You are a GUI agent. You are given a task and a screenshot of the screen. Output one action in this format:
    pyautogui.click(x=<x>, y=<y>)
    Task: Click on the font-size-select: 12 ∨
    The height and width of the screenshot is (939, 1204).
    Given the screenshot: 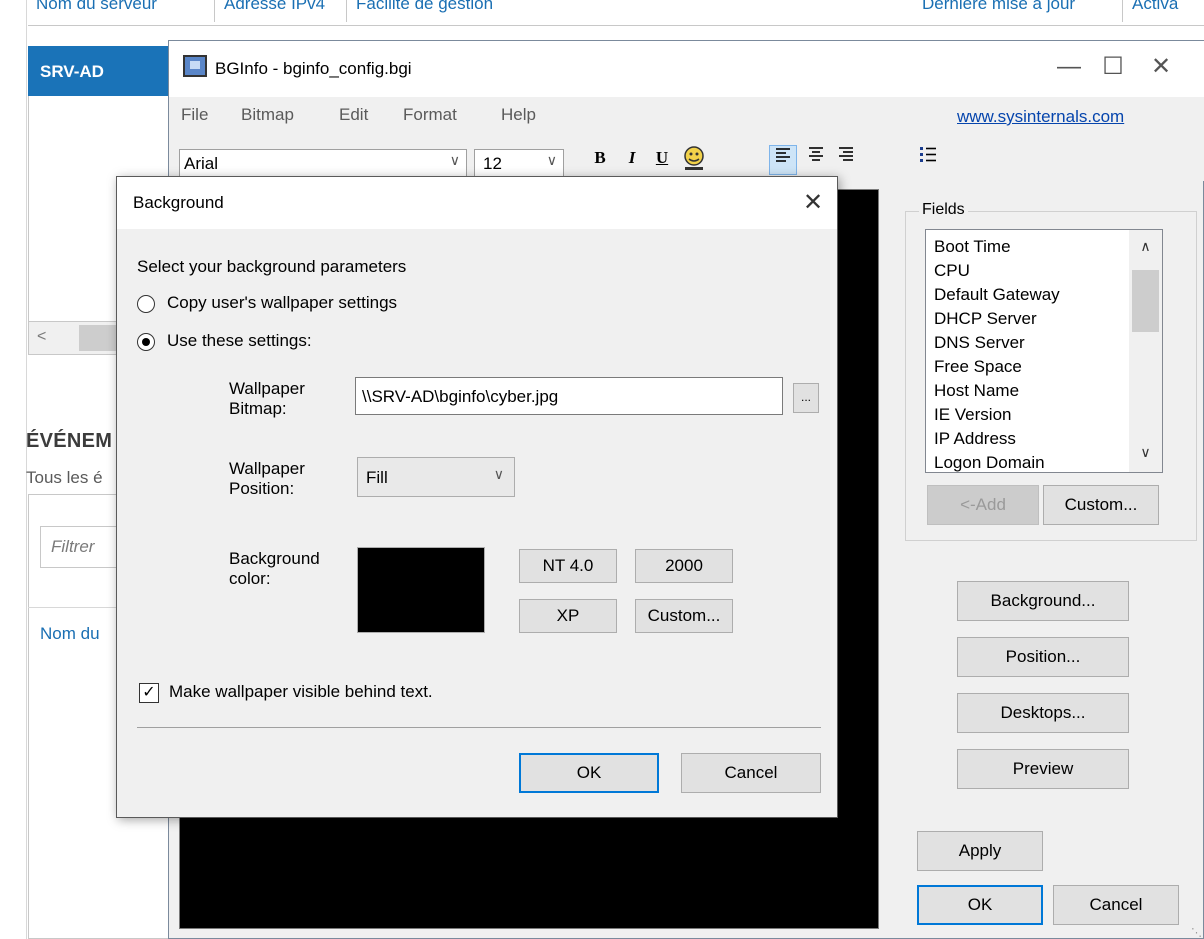 What is the action you would take?
    pyautogui.click(x=519, y=164)
    